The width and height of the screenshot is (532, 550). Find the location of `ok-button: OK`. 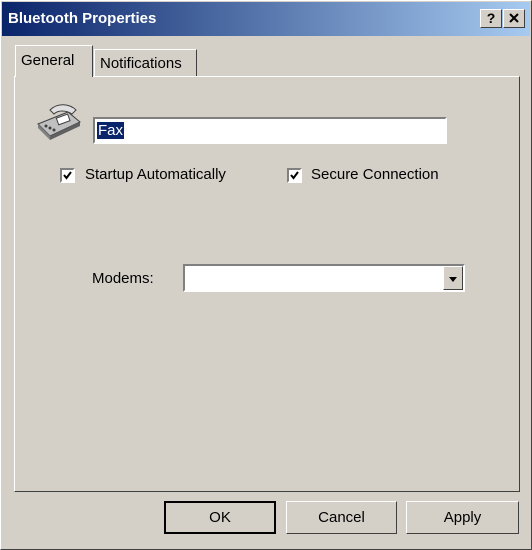

ok-button: OK is located at coordinates (220, 517).